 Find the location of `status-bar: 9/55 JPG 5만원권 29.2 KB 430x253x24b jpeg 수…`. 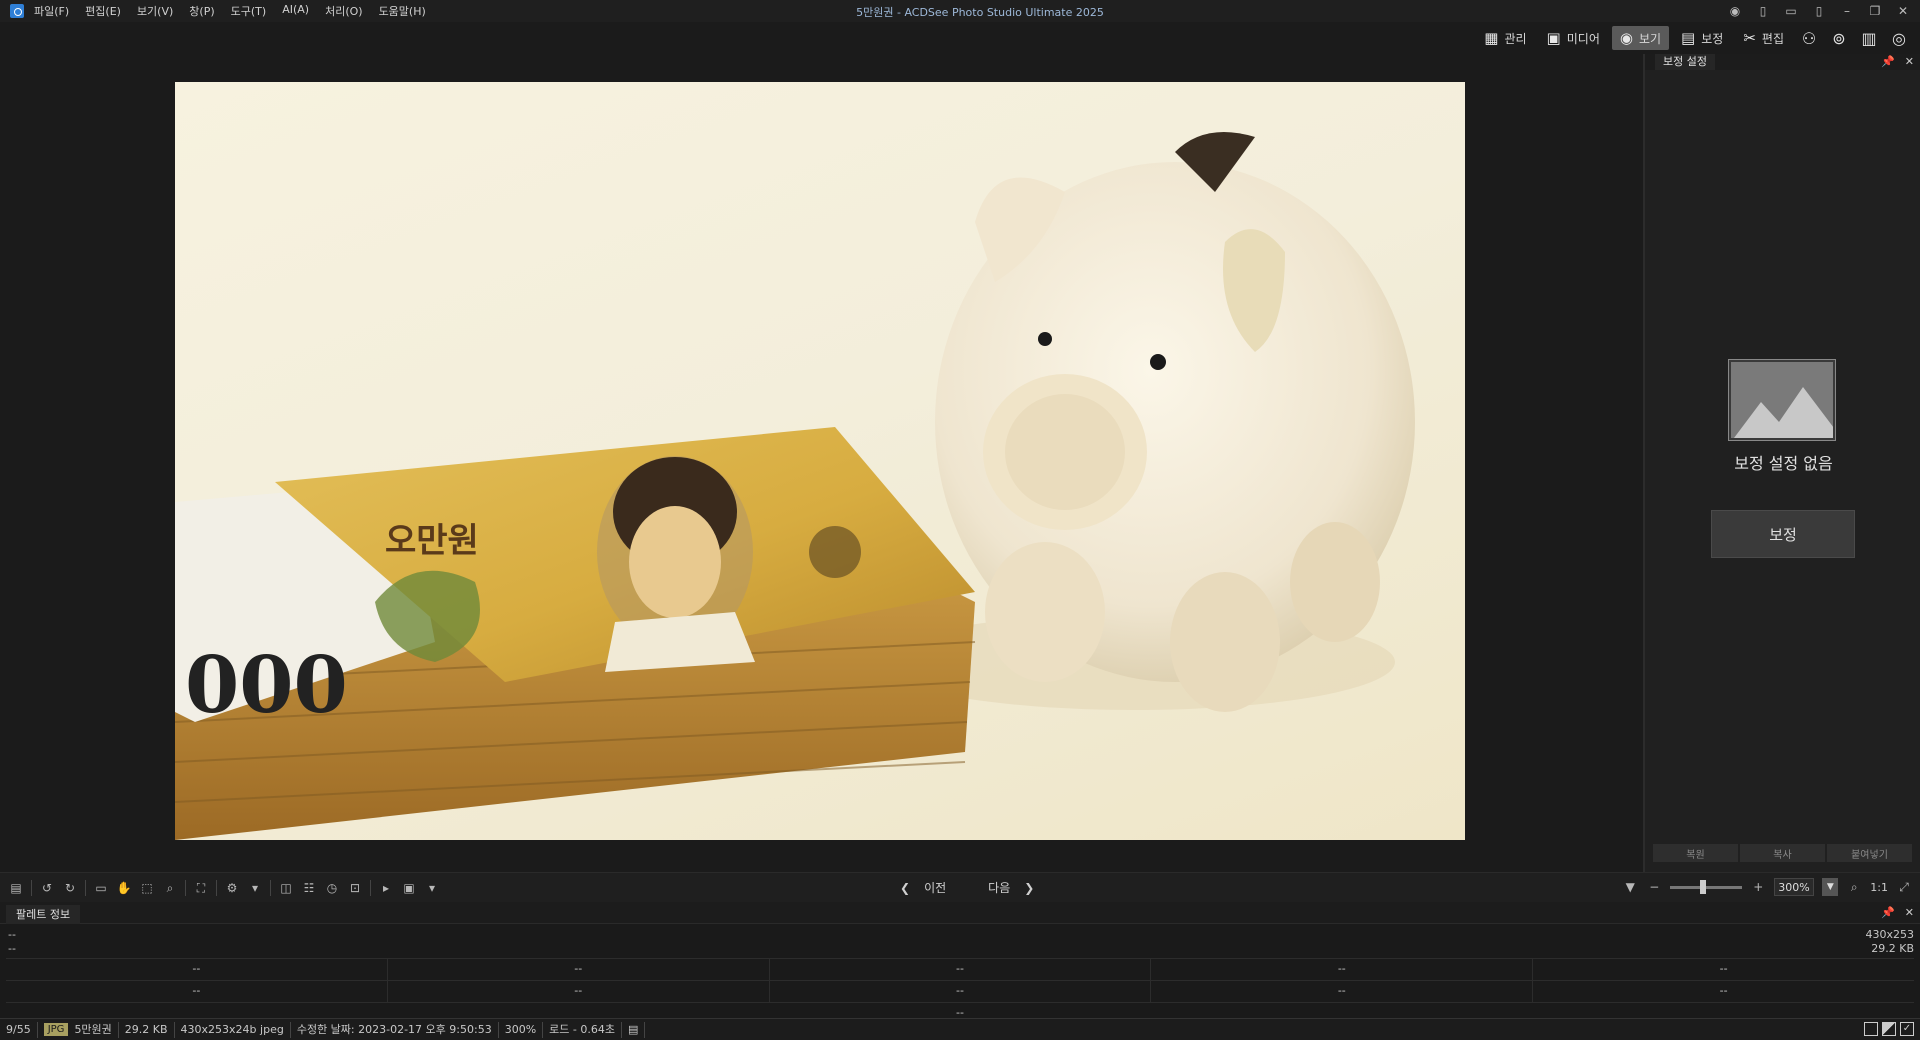

status-bar: 9/55 JPG 5만원권 29.2 KB 430x253x24b jpeg 수… is located at coordinates (960, 1029).